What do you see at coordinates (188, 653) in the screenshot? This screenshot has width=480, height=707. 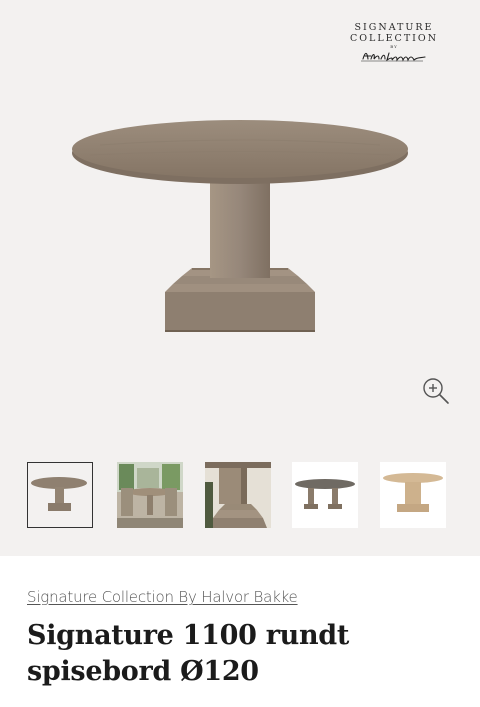 I see `product-title: Signature 1100 rundt spisebord Ø120` at bounding box center [188, 653].